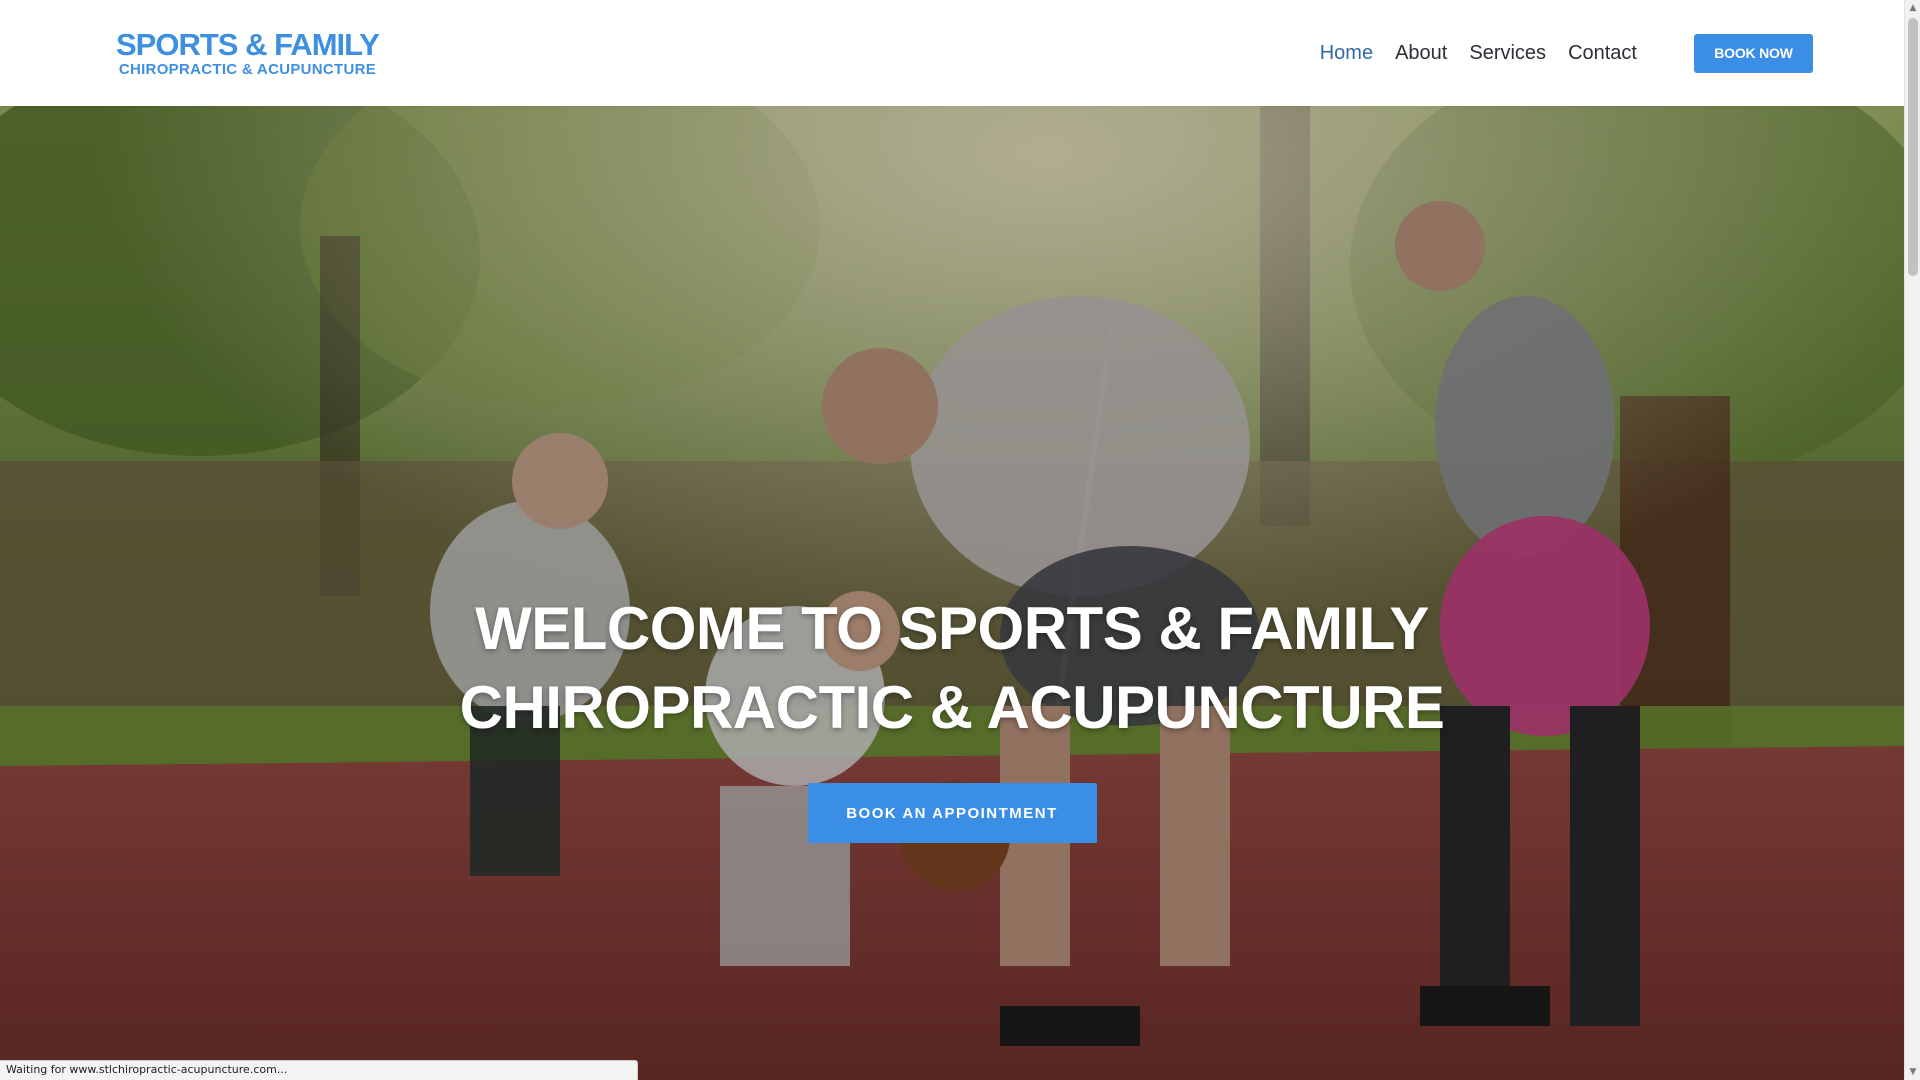 This screenshot has width=1920, height=1080. I want to click on hero-title-line1: WELCOME TO SPORTS & FAMILY, so click(952, 628).